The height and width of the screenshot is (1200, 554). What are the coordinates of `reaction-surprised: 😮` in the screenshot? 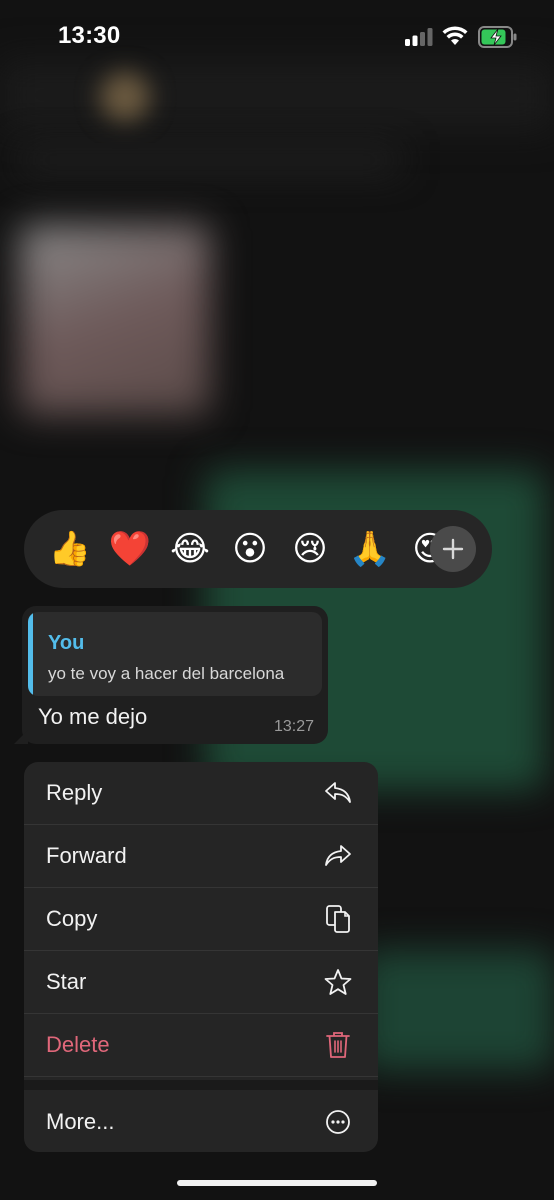 It's located at (250, 549).